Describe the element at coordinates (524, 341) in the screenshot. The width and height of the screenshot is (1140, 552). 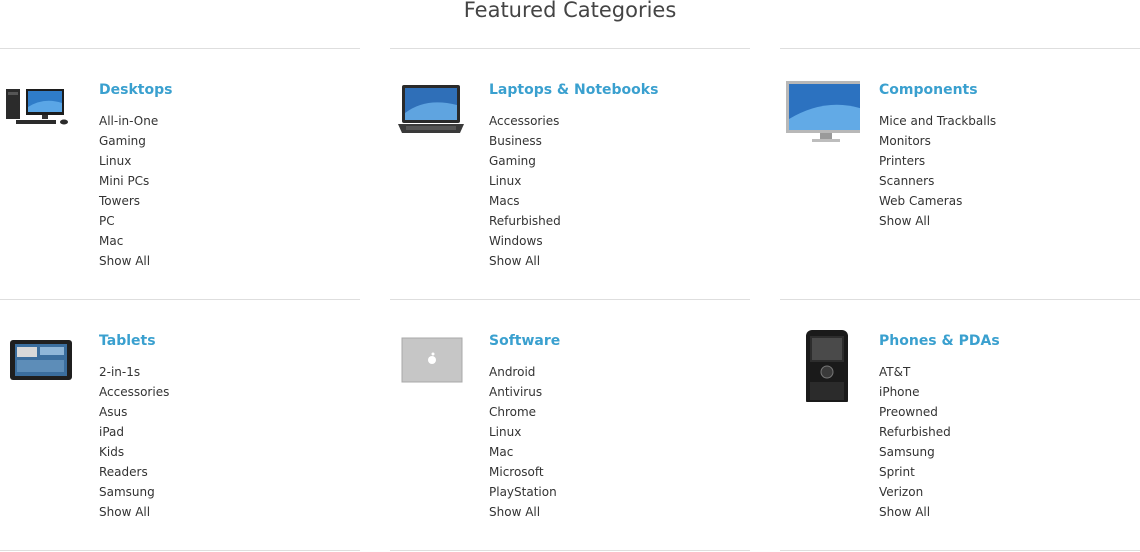
I see `category-title-software: Software` at that location.